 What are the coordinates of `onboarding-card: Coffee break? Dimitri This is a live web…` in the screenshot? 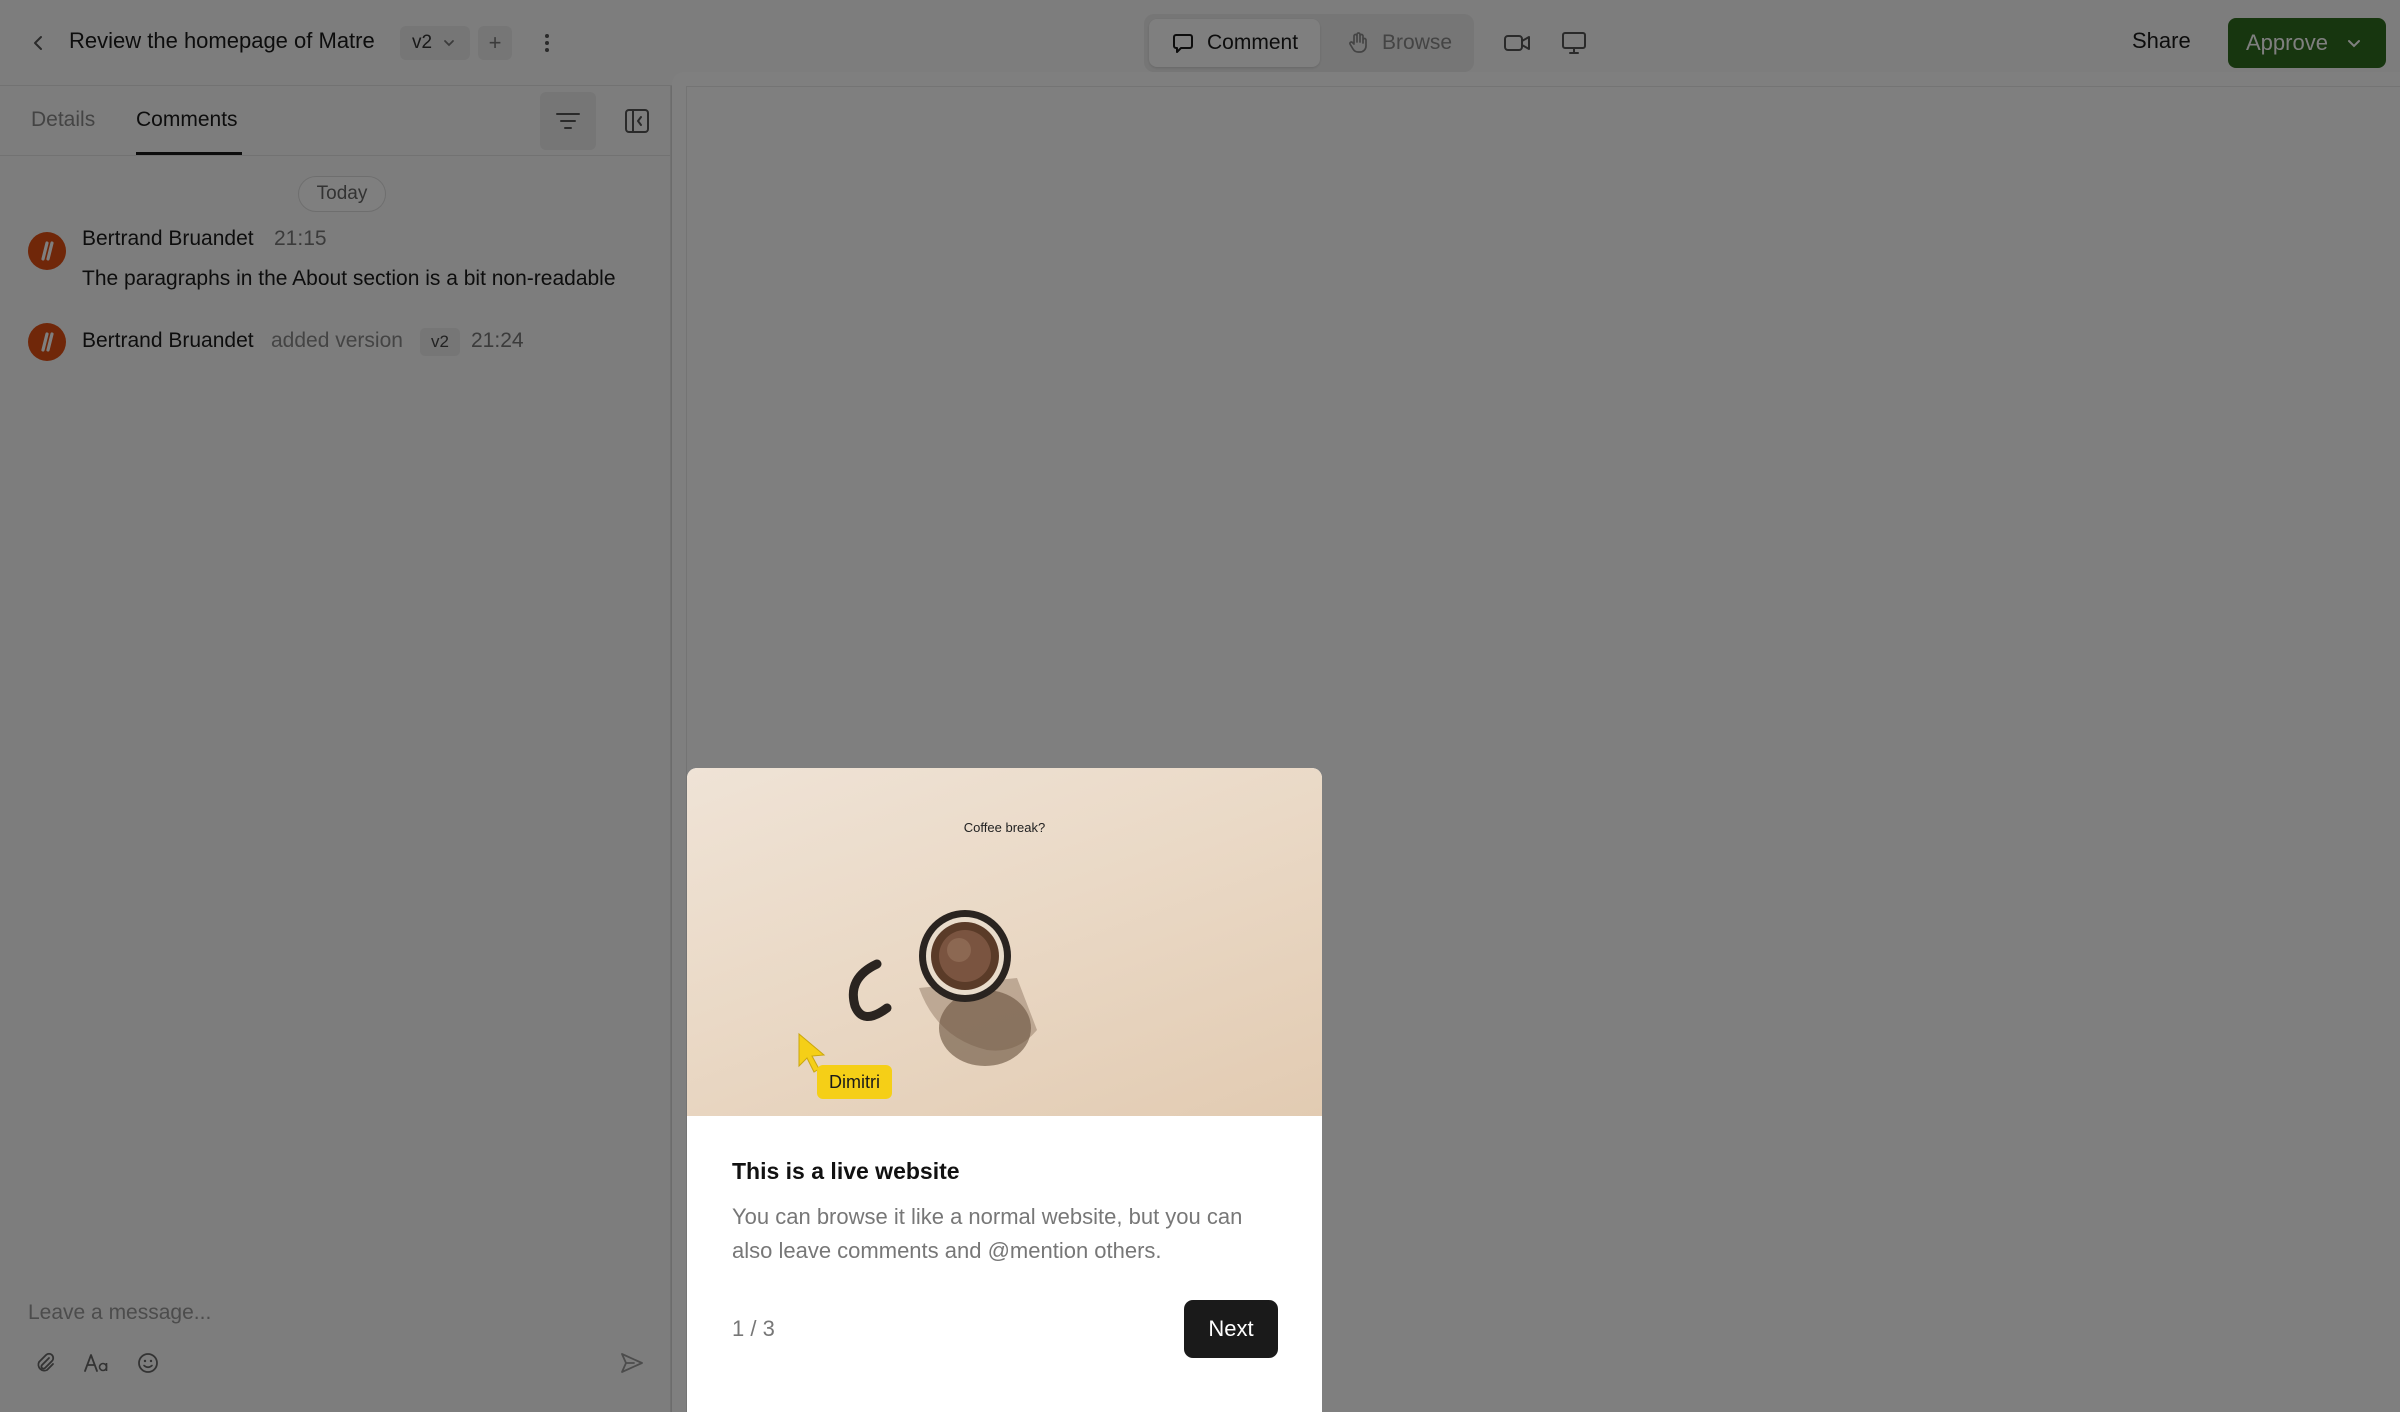 It's located at (1004, 1090).